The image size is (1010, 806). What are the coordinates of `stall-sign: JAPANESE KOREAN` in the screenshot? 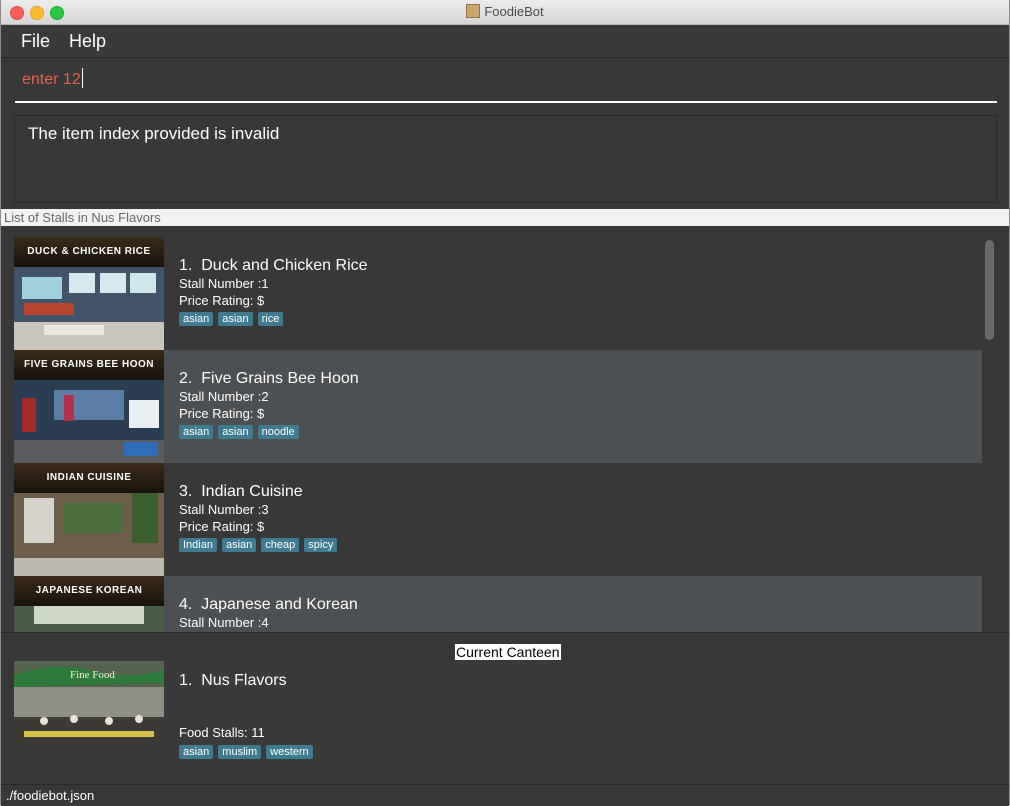 It's located at (89, 591).